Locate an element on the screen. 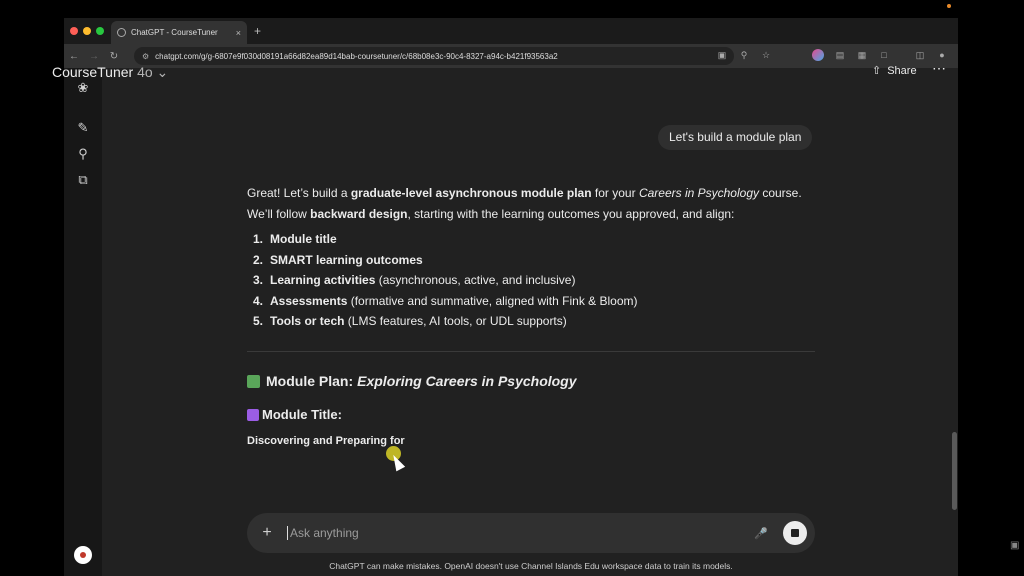 The width and height of the screenshot is (1024, 576). more-options-icon: ⋯ is located at coordinates (939, 68).